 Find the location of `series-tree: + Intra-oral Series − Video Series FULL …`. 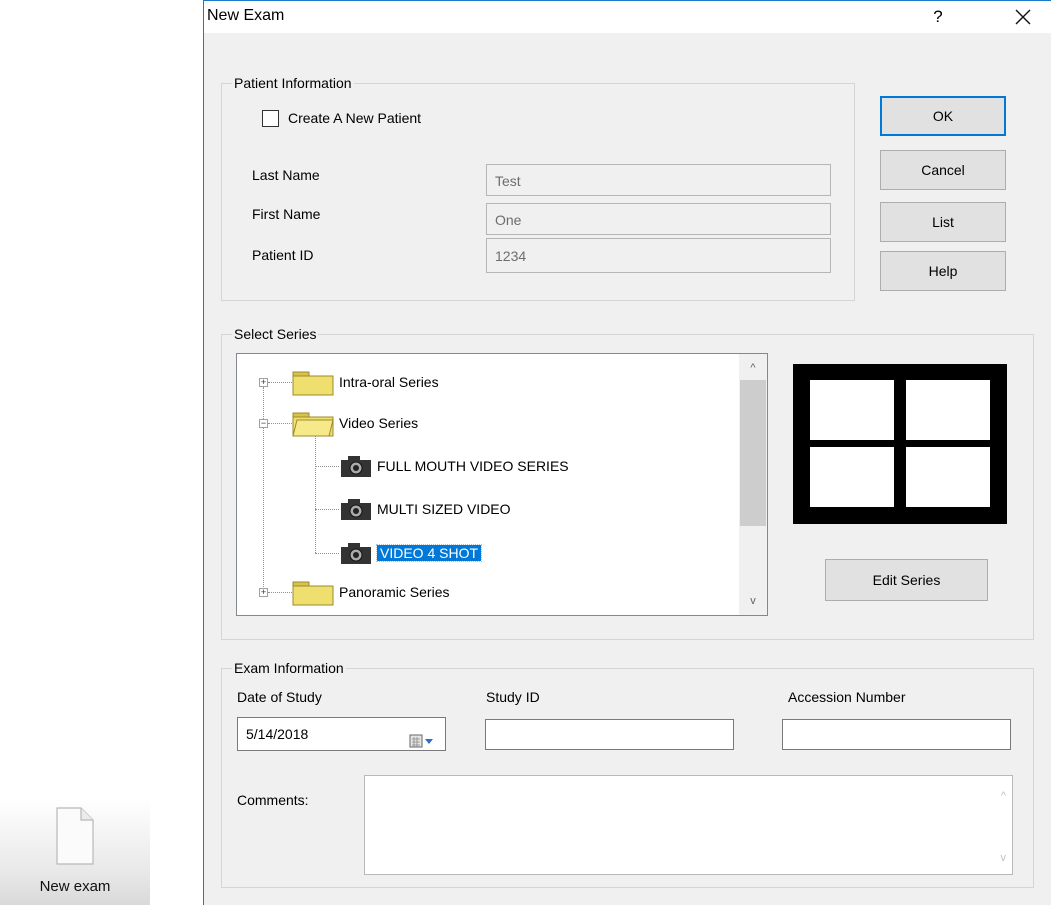

series-tree: + Intra-oral Series − Video Series FULL … is located at coordinates (502, 484).